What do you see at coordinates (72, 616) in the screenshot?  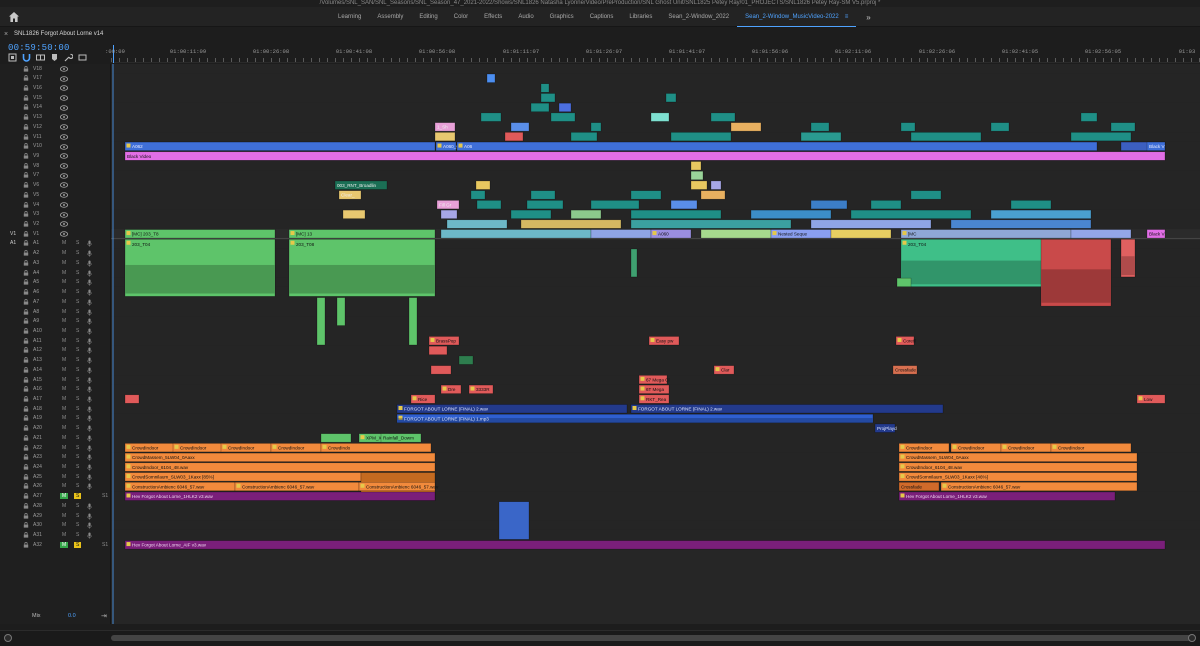 I see `mix-volume-value: 0.0` at bounding box center [72, 616].